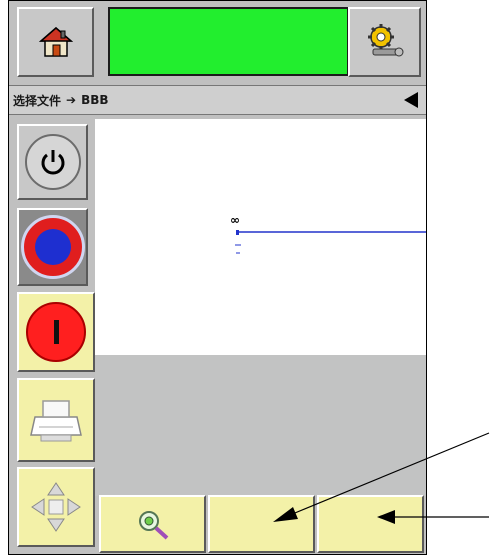 The width and height of the screenshot is (493, 557). I want to click on printer-icon, so click(56, 421).